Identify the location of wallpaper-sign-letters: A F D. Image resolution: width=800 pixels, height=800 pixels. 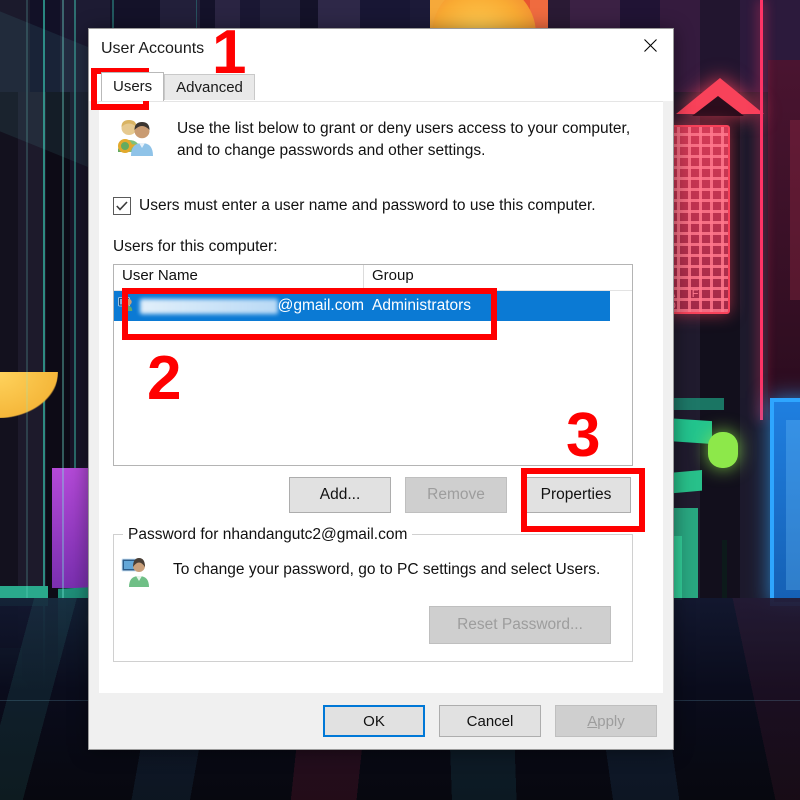
(687, 300).